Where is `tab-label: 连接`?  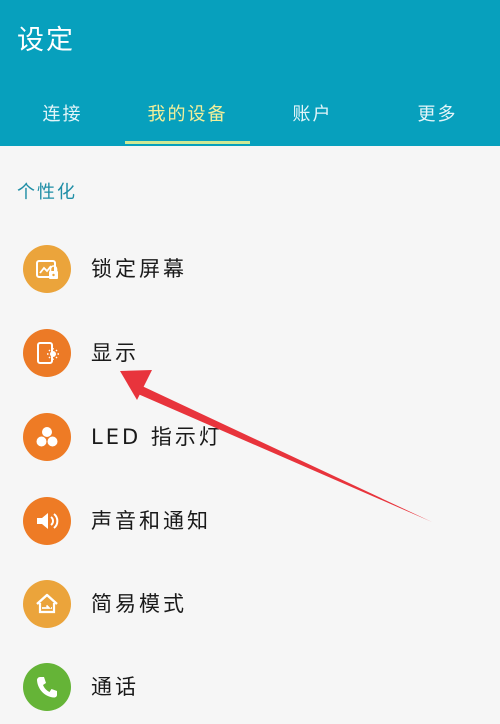 tab-label: 连接 is located at coordinates (62, 114).